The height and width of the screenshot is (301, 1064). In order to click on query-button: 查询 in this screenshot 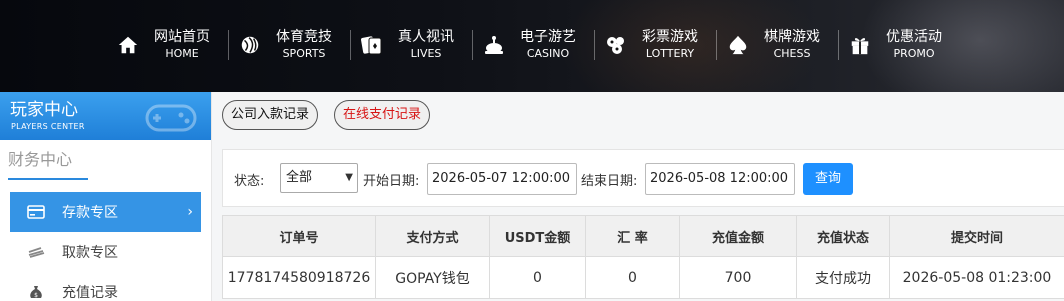, I will do `click(828, 179)`.